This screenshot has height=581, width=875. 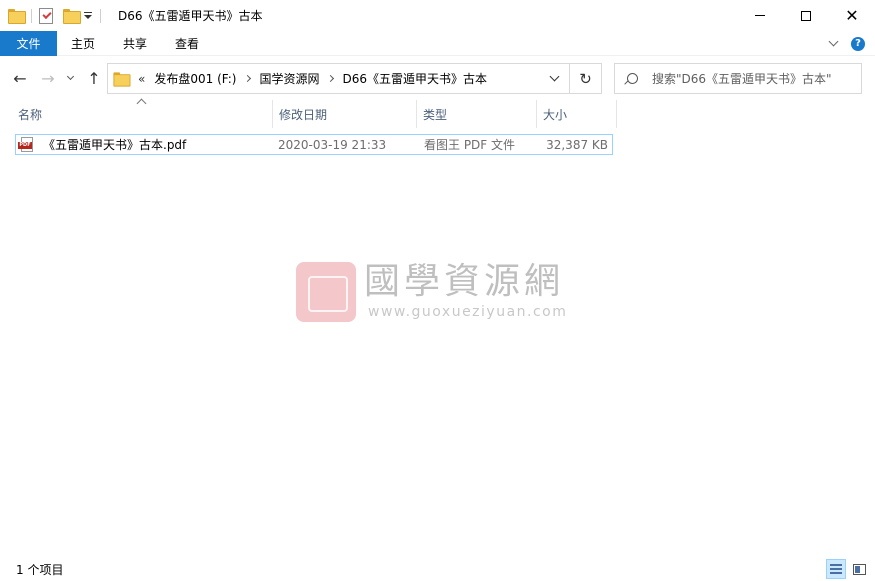 I want to click on column-header-date: 修改日期, so click(x=345, y=114).